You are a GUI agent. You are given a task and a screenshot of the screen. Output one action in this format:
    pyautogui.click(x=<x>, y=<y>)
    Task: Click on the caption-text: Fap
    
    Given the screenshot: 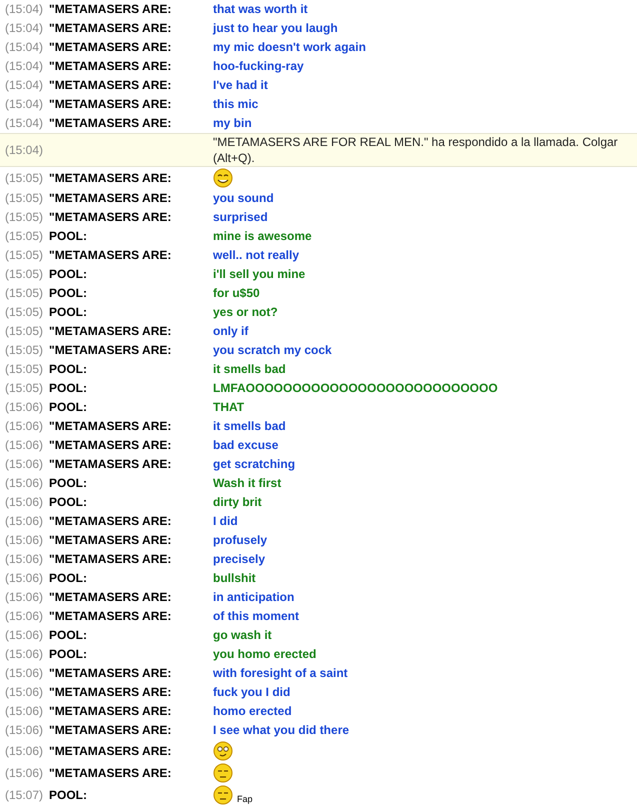 What is the action you would take?
    pyautogui.click(x=245, y=799)
    